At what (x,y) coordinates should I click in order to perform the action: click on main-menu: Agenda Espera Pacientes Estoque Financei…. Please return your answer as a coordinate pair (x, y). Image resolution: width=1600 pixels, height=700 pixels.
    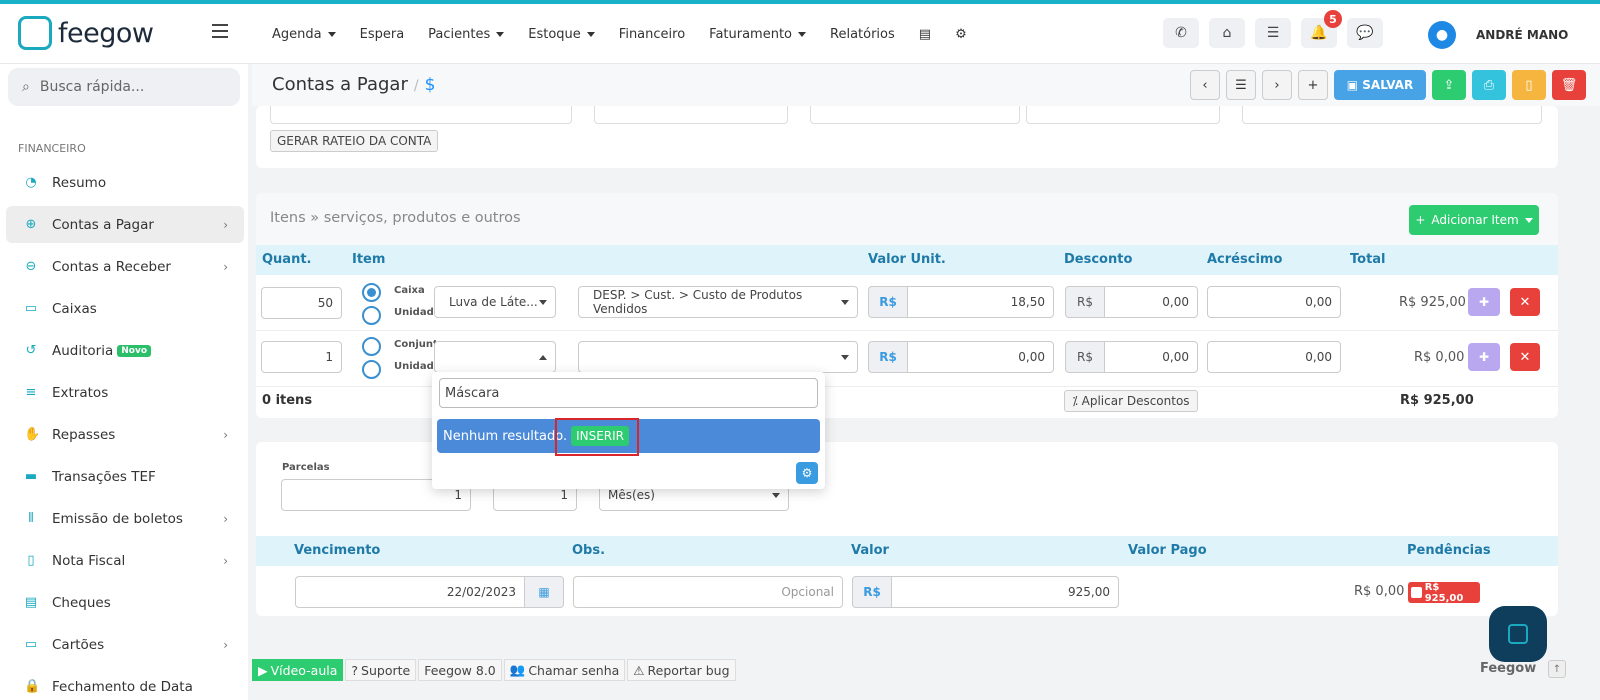
    Looking at the image, I should click on (619, 34).